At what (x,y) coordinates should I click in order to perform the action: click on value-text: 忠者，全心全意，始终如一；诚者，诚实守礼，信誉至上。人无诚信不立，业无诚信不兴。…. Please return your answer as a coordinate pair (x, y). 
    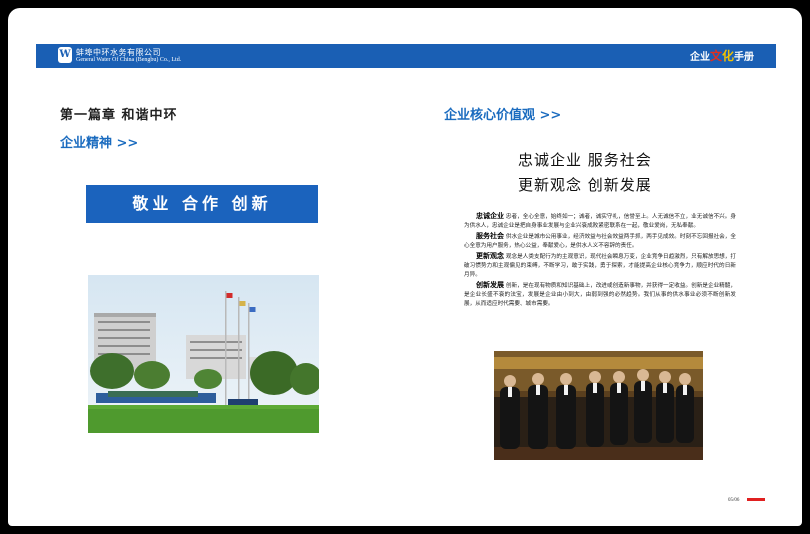
    Looking at the image, I should click on (600, 221).